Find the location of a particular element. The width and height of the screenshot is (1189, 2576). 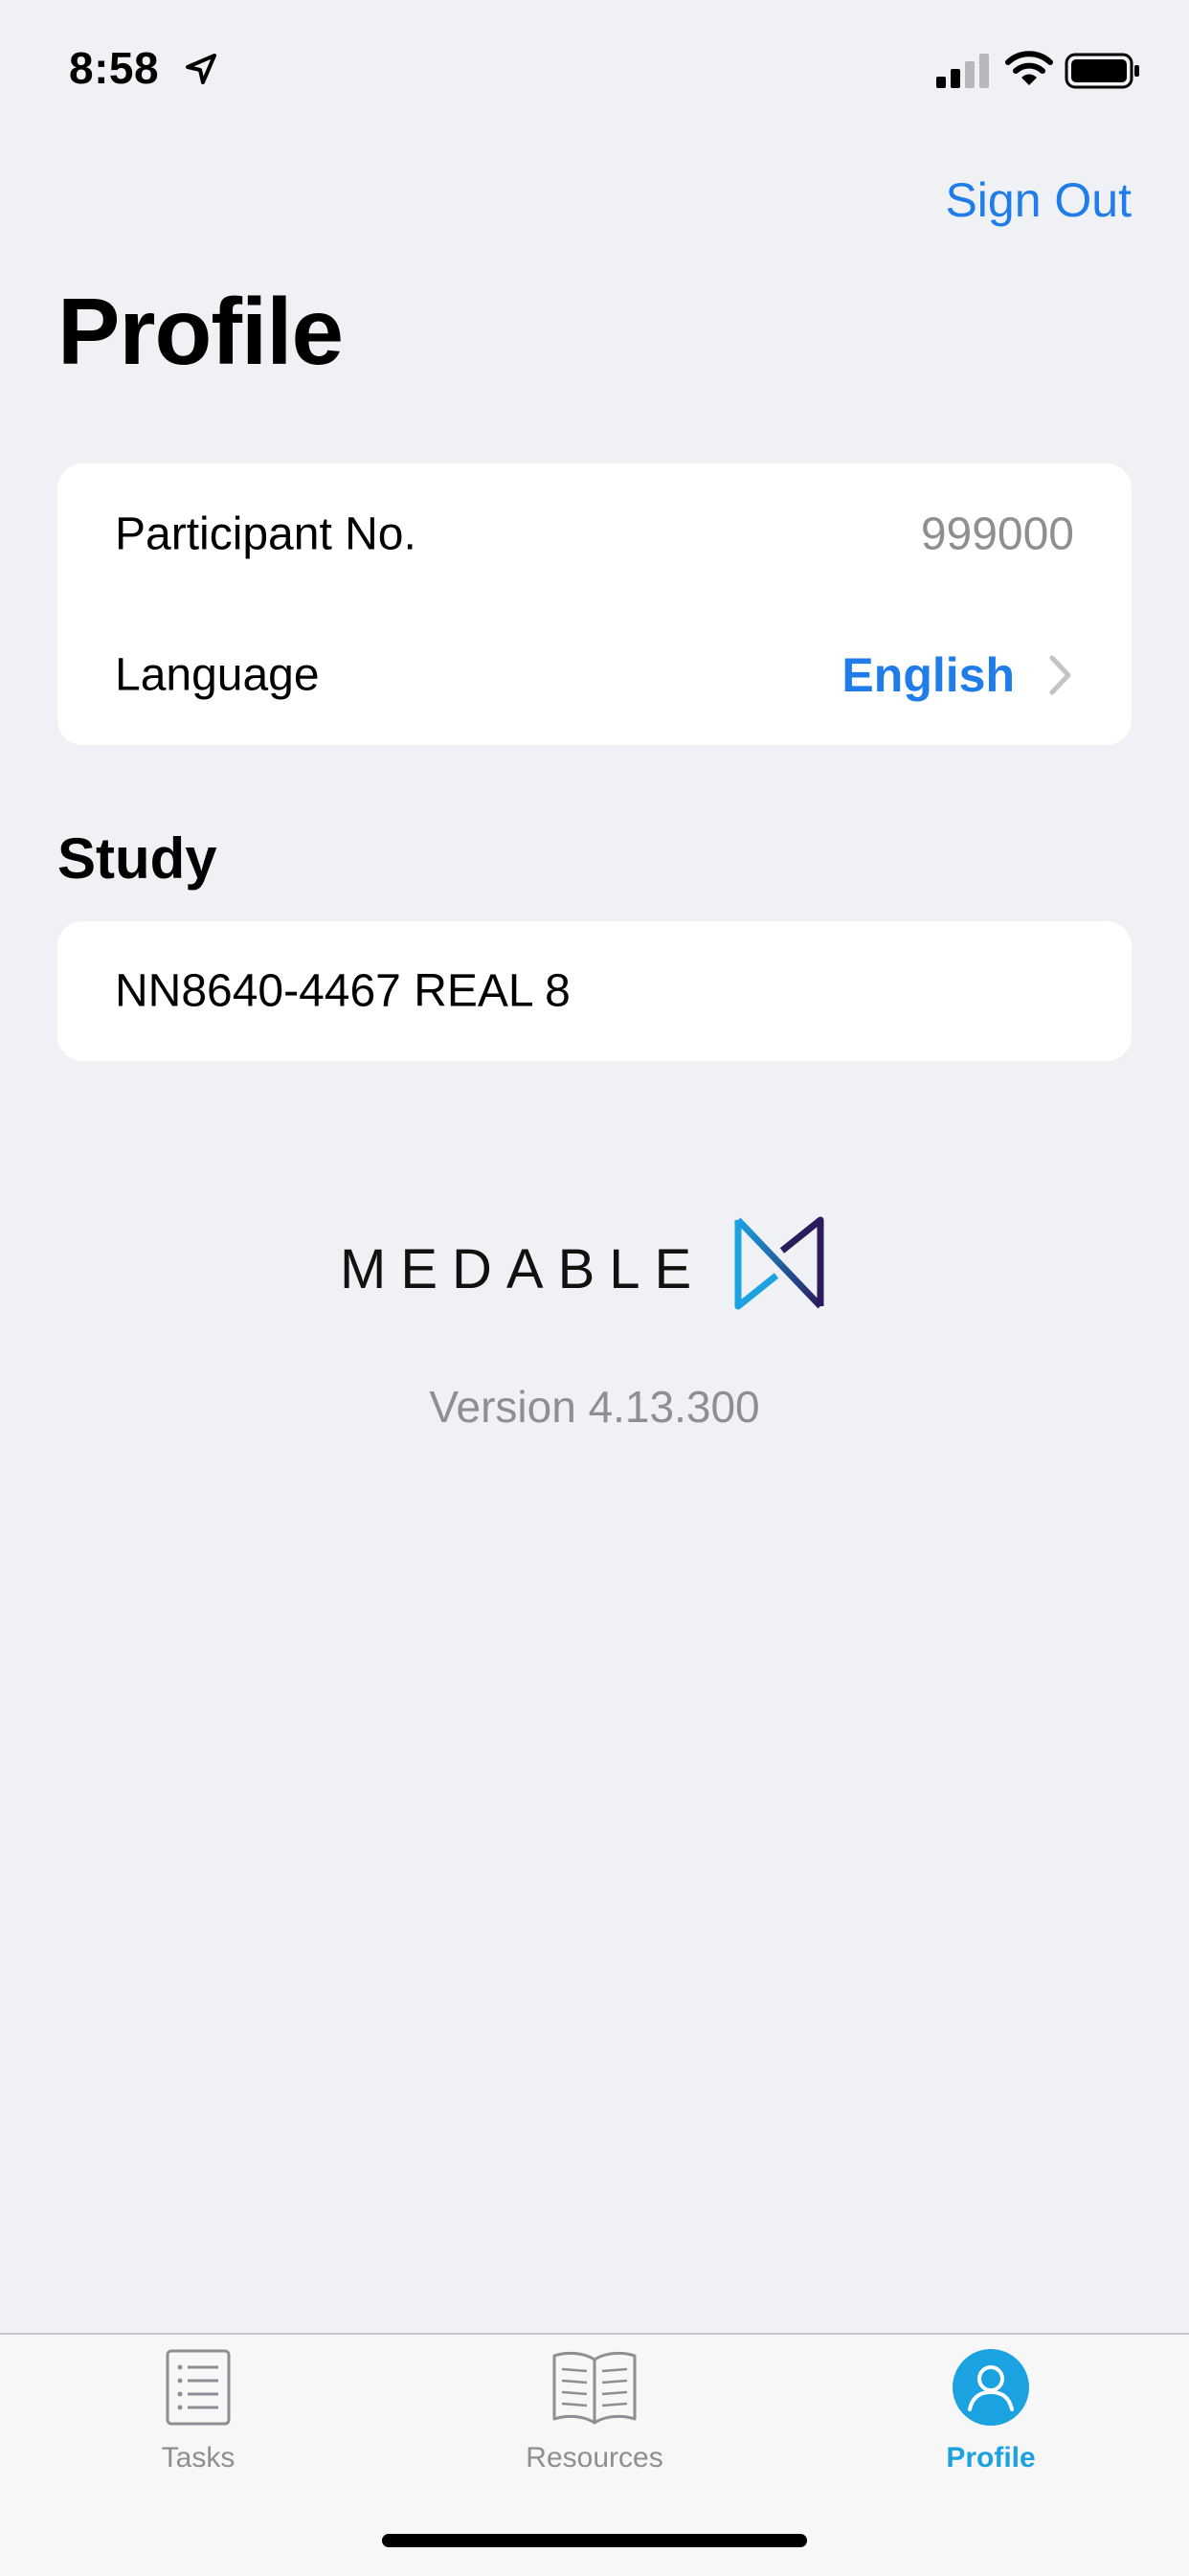

study-card: NN8640-4467 REAL 8 is located at coordinates (594, 991).